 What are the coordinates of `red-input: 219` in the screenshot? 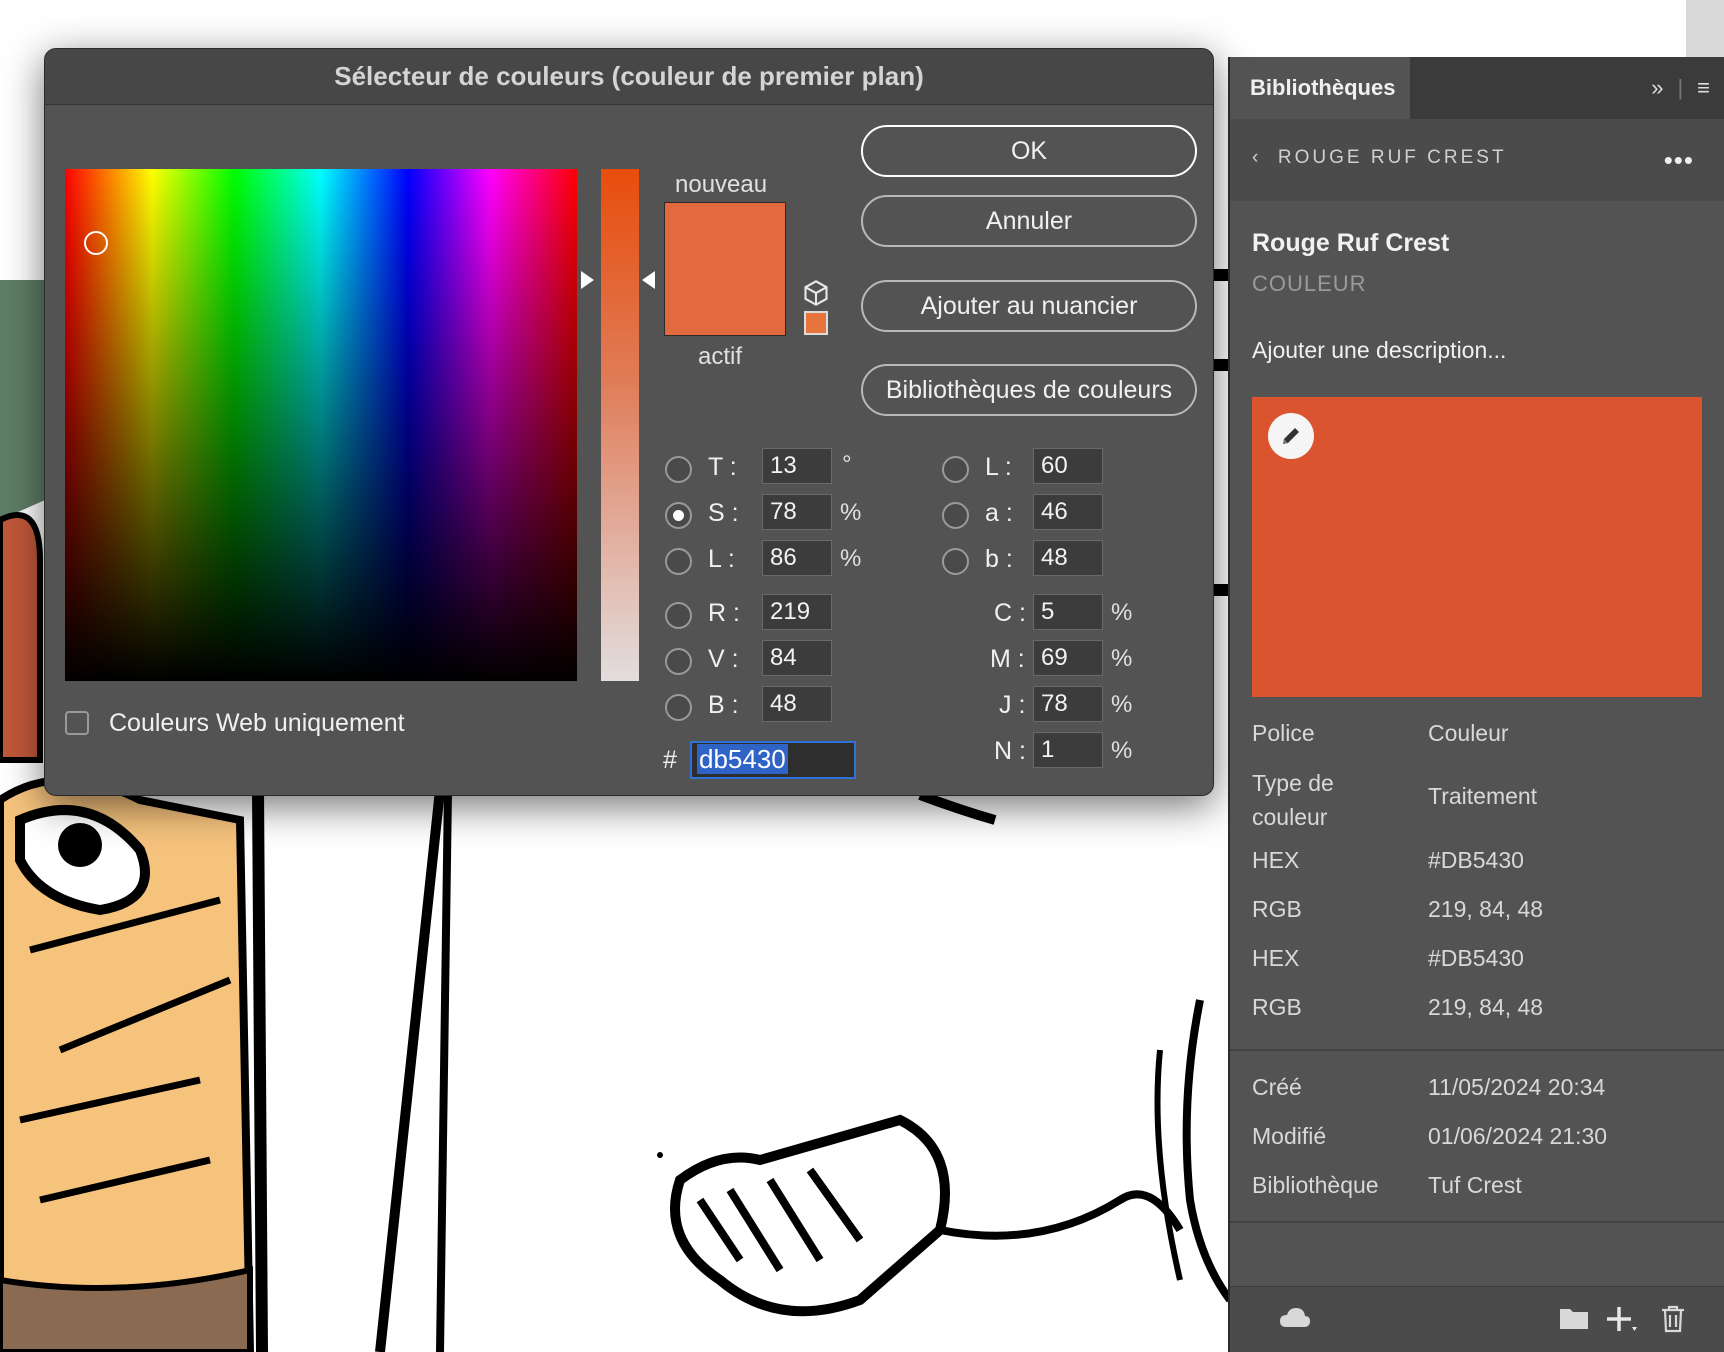 It's located at (797, 612).